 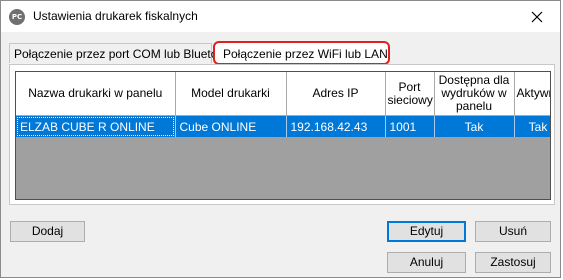 What do you see at coordinates (336, 94) in the screenshot?
I see `column-header-ip: Adres IP` at bounding box center [336, 94].